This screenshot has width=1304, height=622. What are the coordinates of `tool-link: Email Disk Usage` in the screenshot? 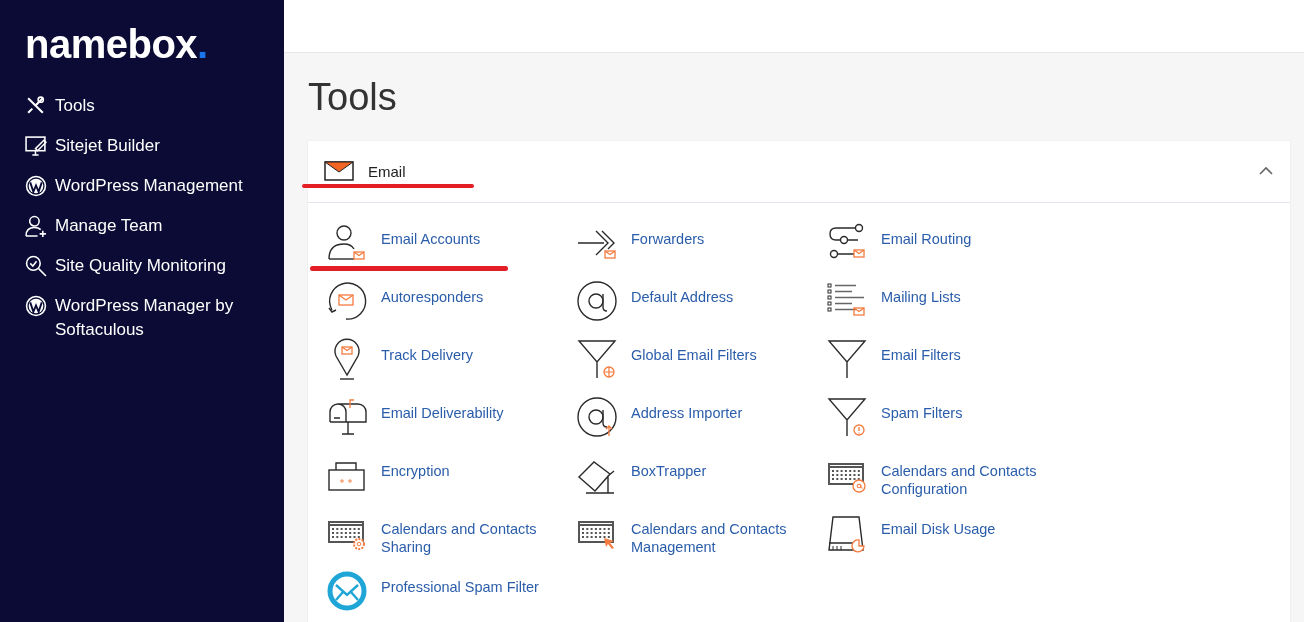 It's located at (951, 532).